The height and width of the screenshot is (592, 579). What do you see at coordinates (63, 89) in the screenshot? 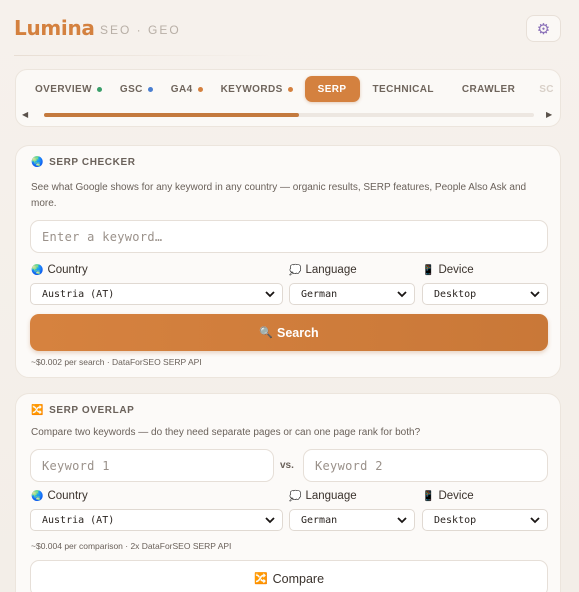
I see `tab-label: OVERVIEW` at bounding box center [63, 89].